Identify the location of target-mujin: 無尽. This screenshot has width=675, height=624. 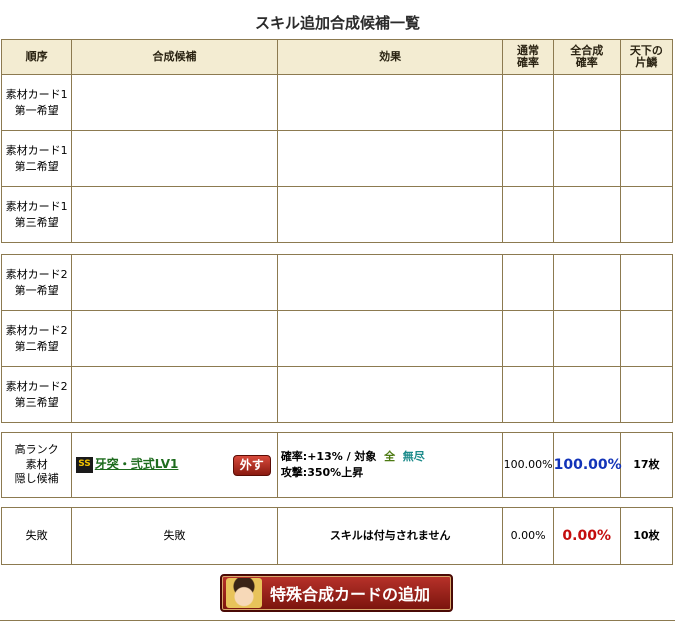
(413, 457).